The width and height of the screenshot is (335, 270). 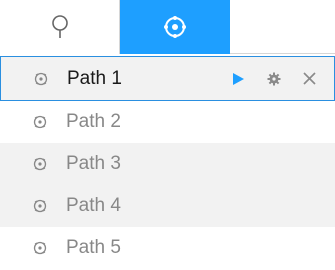 I want to click on play-button, so click(x=238, y=79).